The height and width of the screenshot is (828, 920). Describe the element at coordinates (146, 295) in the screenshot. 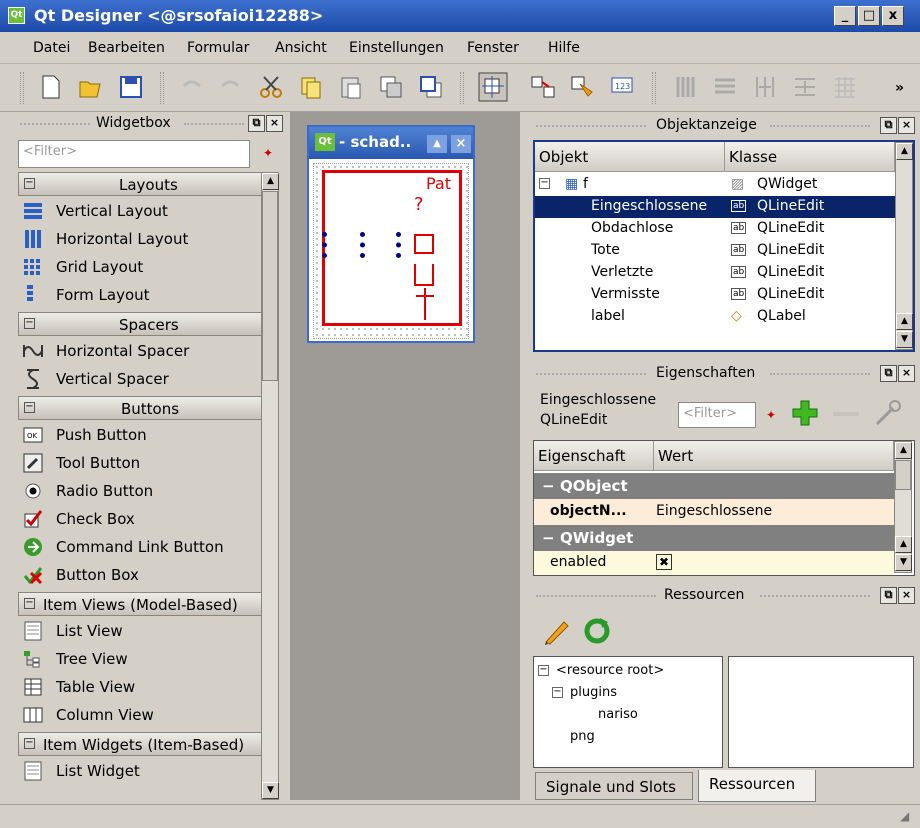

I see `widget-form-layout: Form Layout` at that location.